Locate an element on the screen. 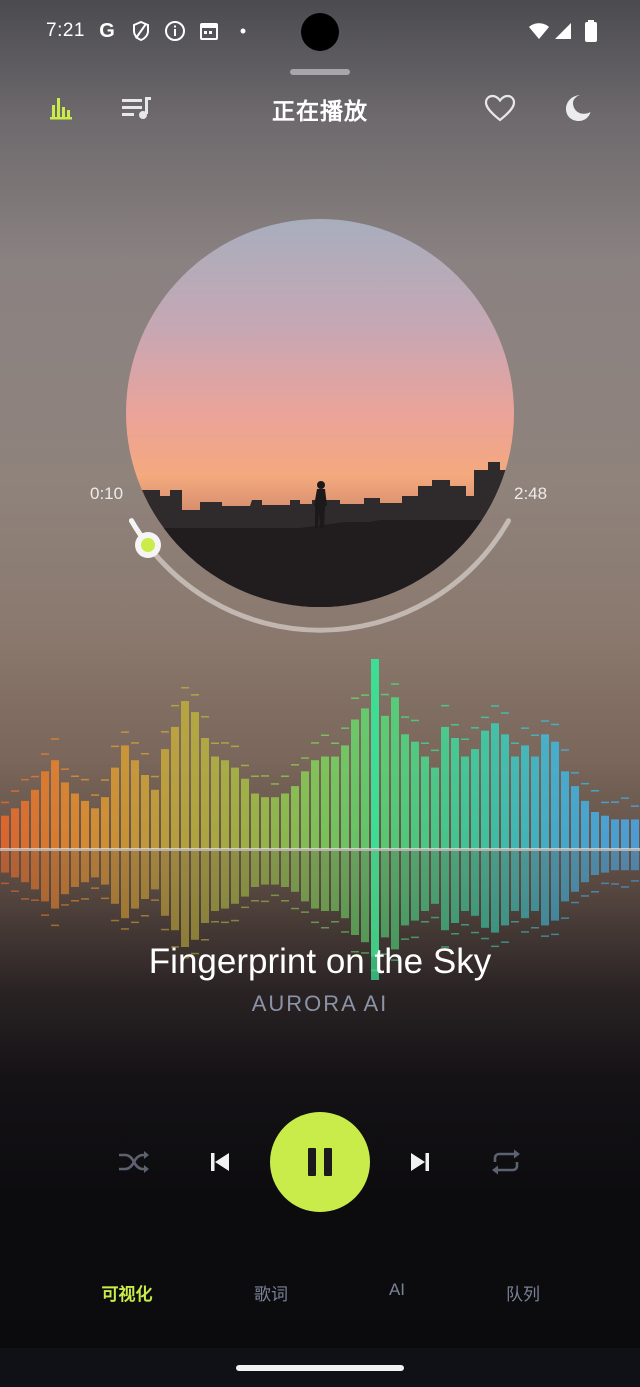  calendar-icon is located at coordinates (209, 31).